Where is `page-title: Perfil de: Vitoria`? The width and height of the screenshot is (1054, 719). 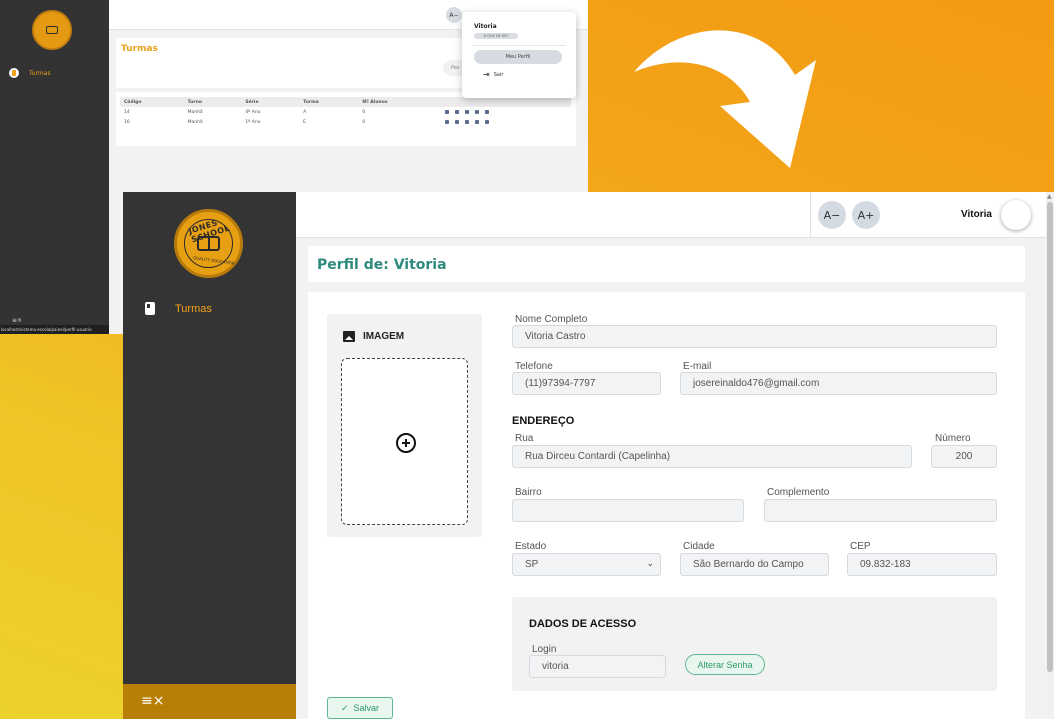 page-title: Perfil de: Vitoria is located at coordinates (382, 265).